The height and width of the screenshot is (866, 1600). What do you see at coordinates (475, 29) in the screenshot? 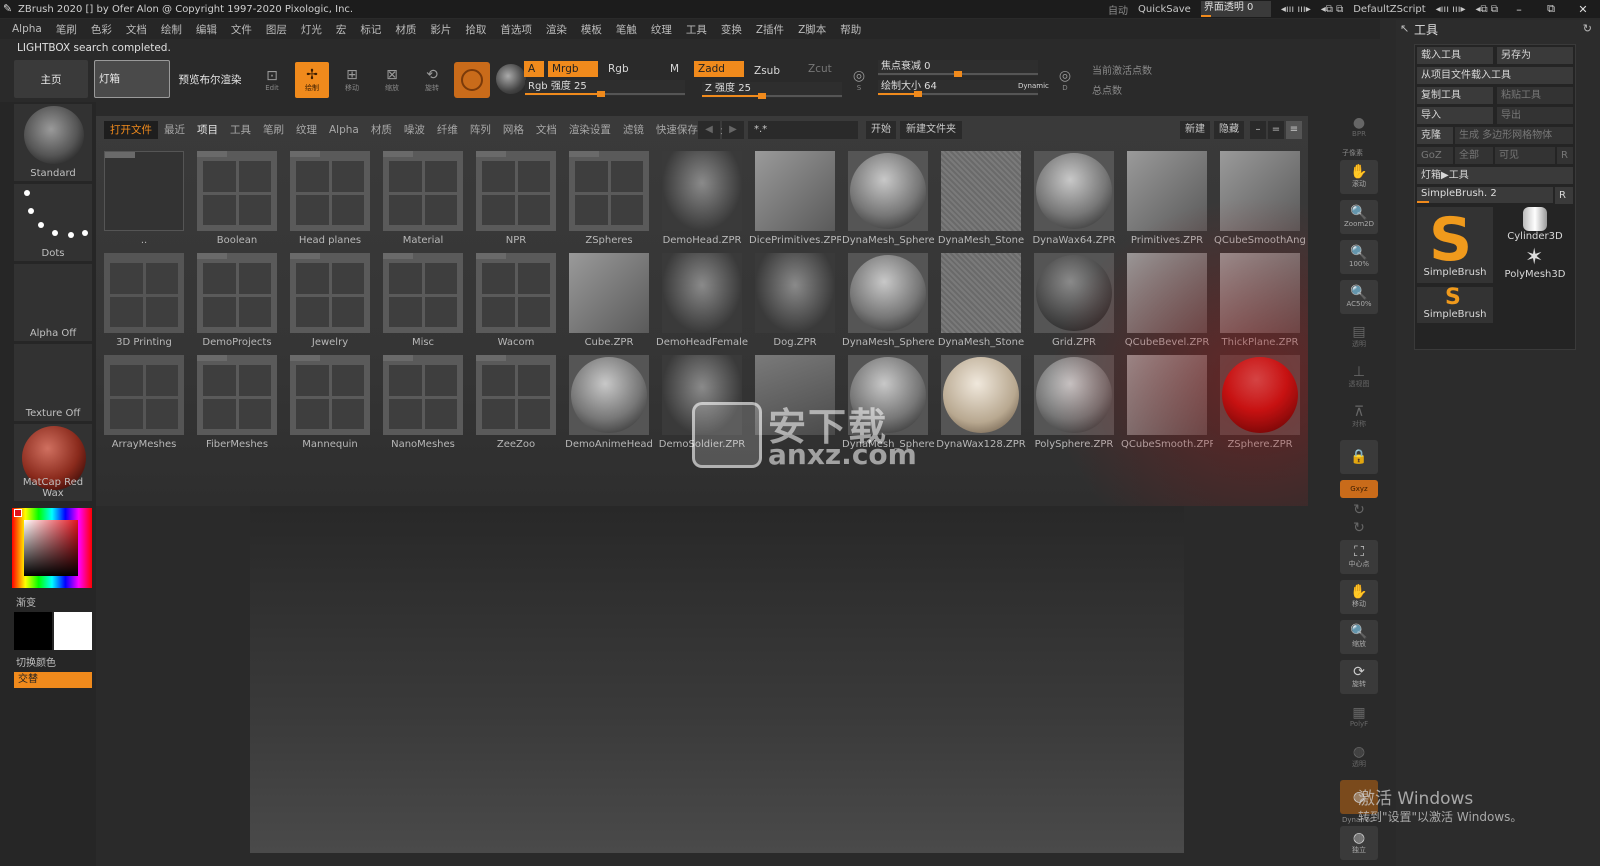
I see `menu-item: 拾取` at bounding box center [475, 29].